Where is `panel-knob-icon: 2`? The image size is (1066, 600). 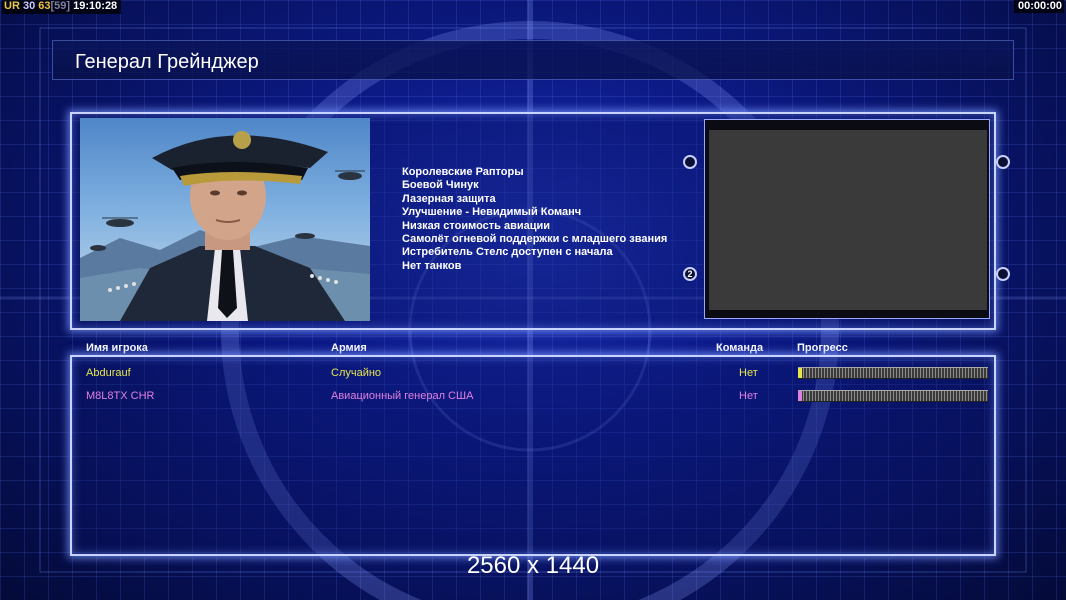
panel-knob-icon: 2 is located at coordinates (690, 274).